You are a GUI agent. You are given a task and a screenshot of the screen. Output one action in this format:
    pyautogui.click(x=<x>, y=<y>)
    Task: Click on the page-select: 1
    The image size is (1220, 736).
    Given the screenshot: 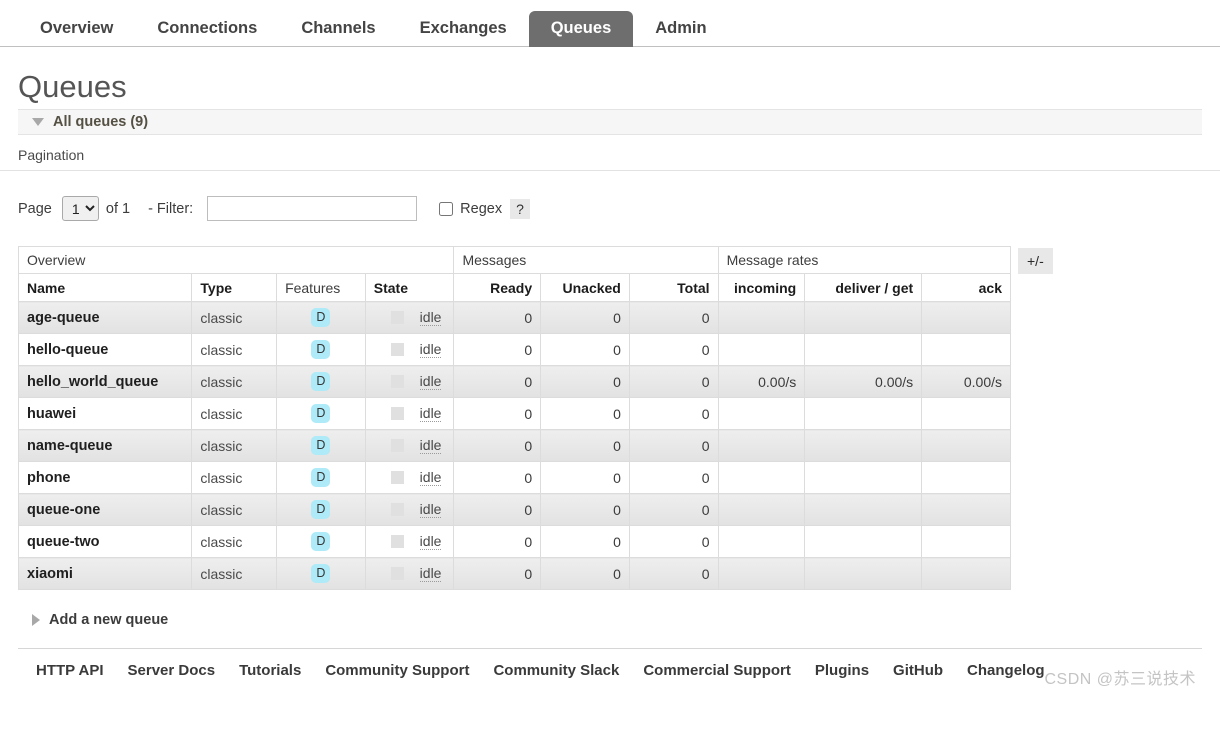 What is the action you would take?
    pyautogui.click(x=80, y=208)
    